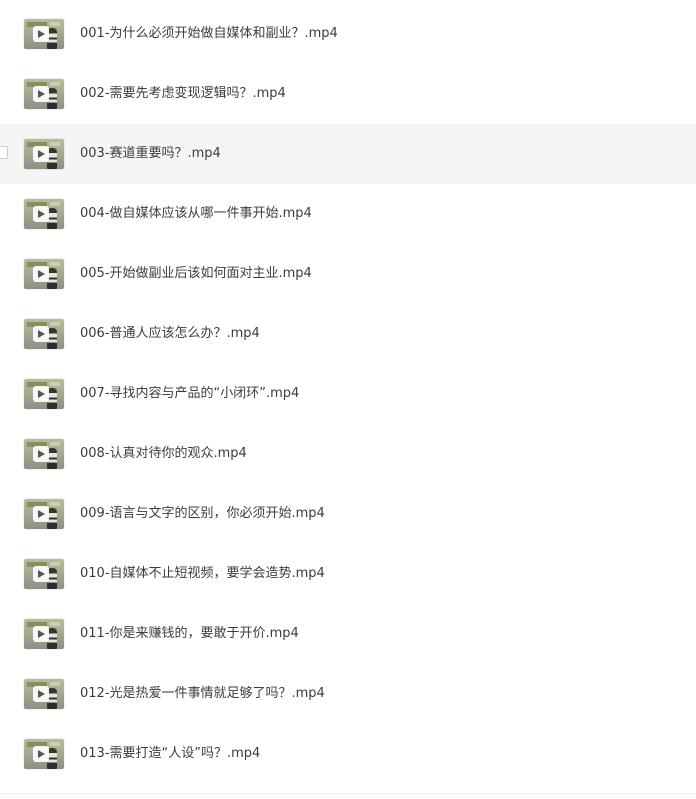 This screenshot has height=799, width=696. I want to click on file-row: 010-自媒体不止短视频，要学会造势.mp4, so click(348, 574).